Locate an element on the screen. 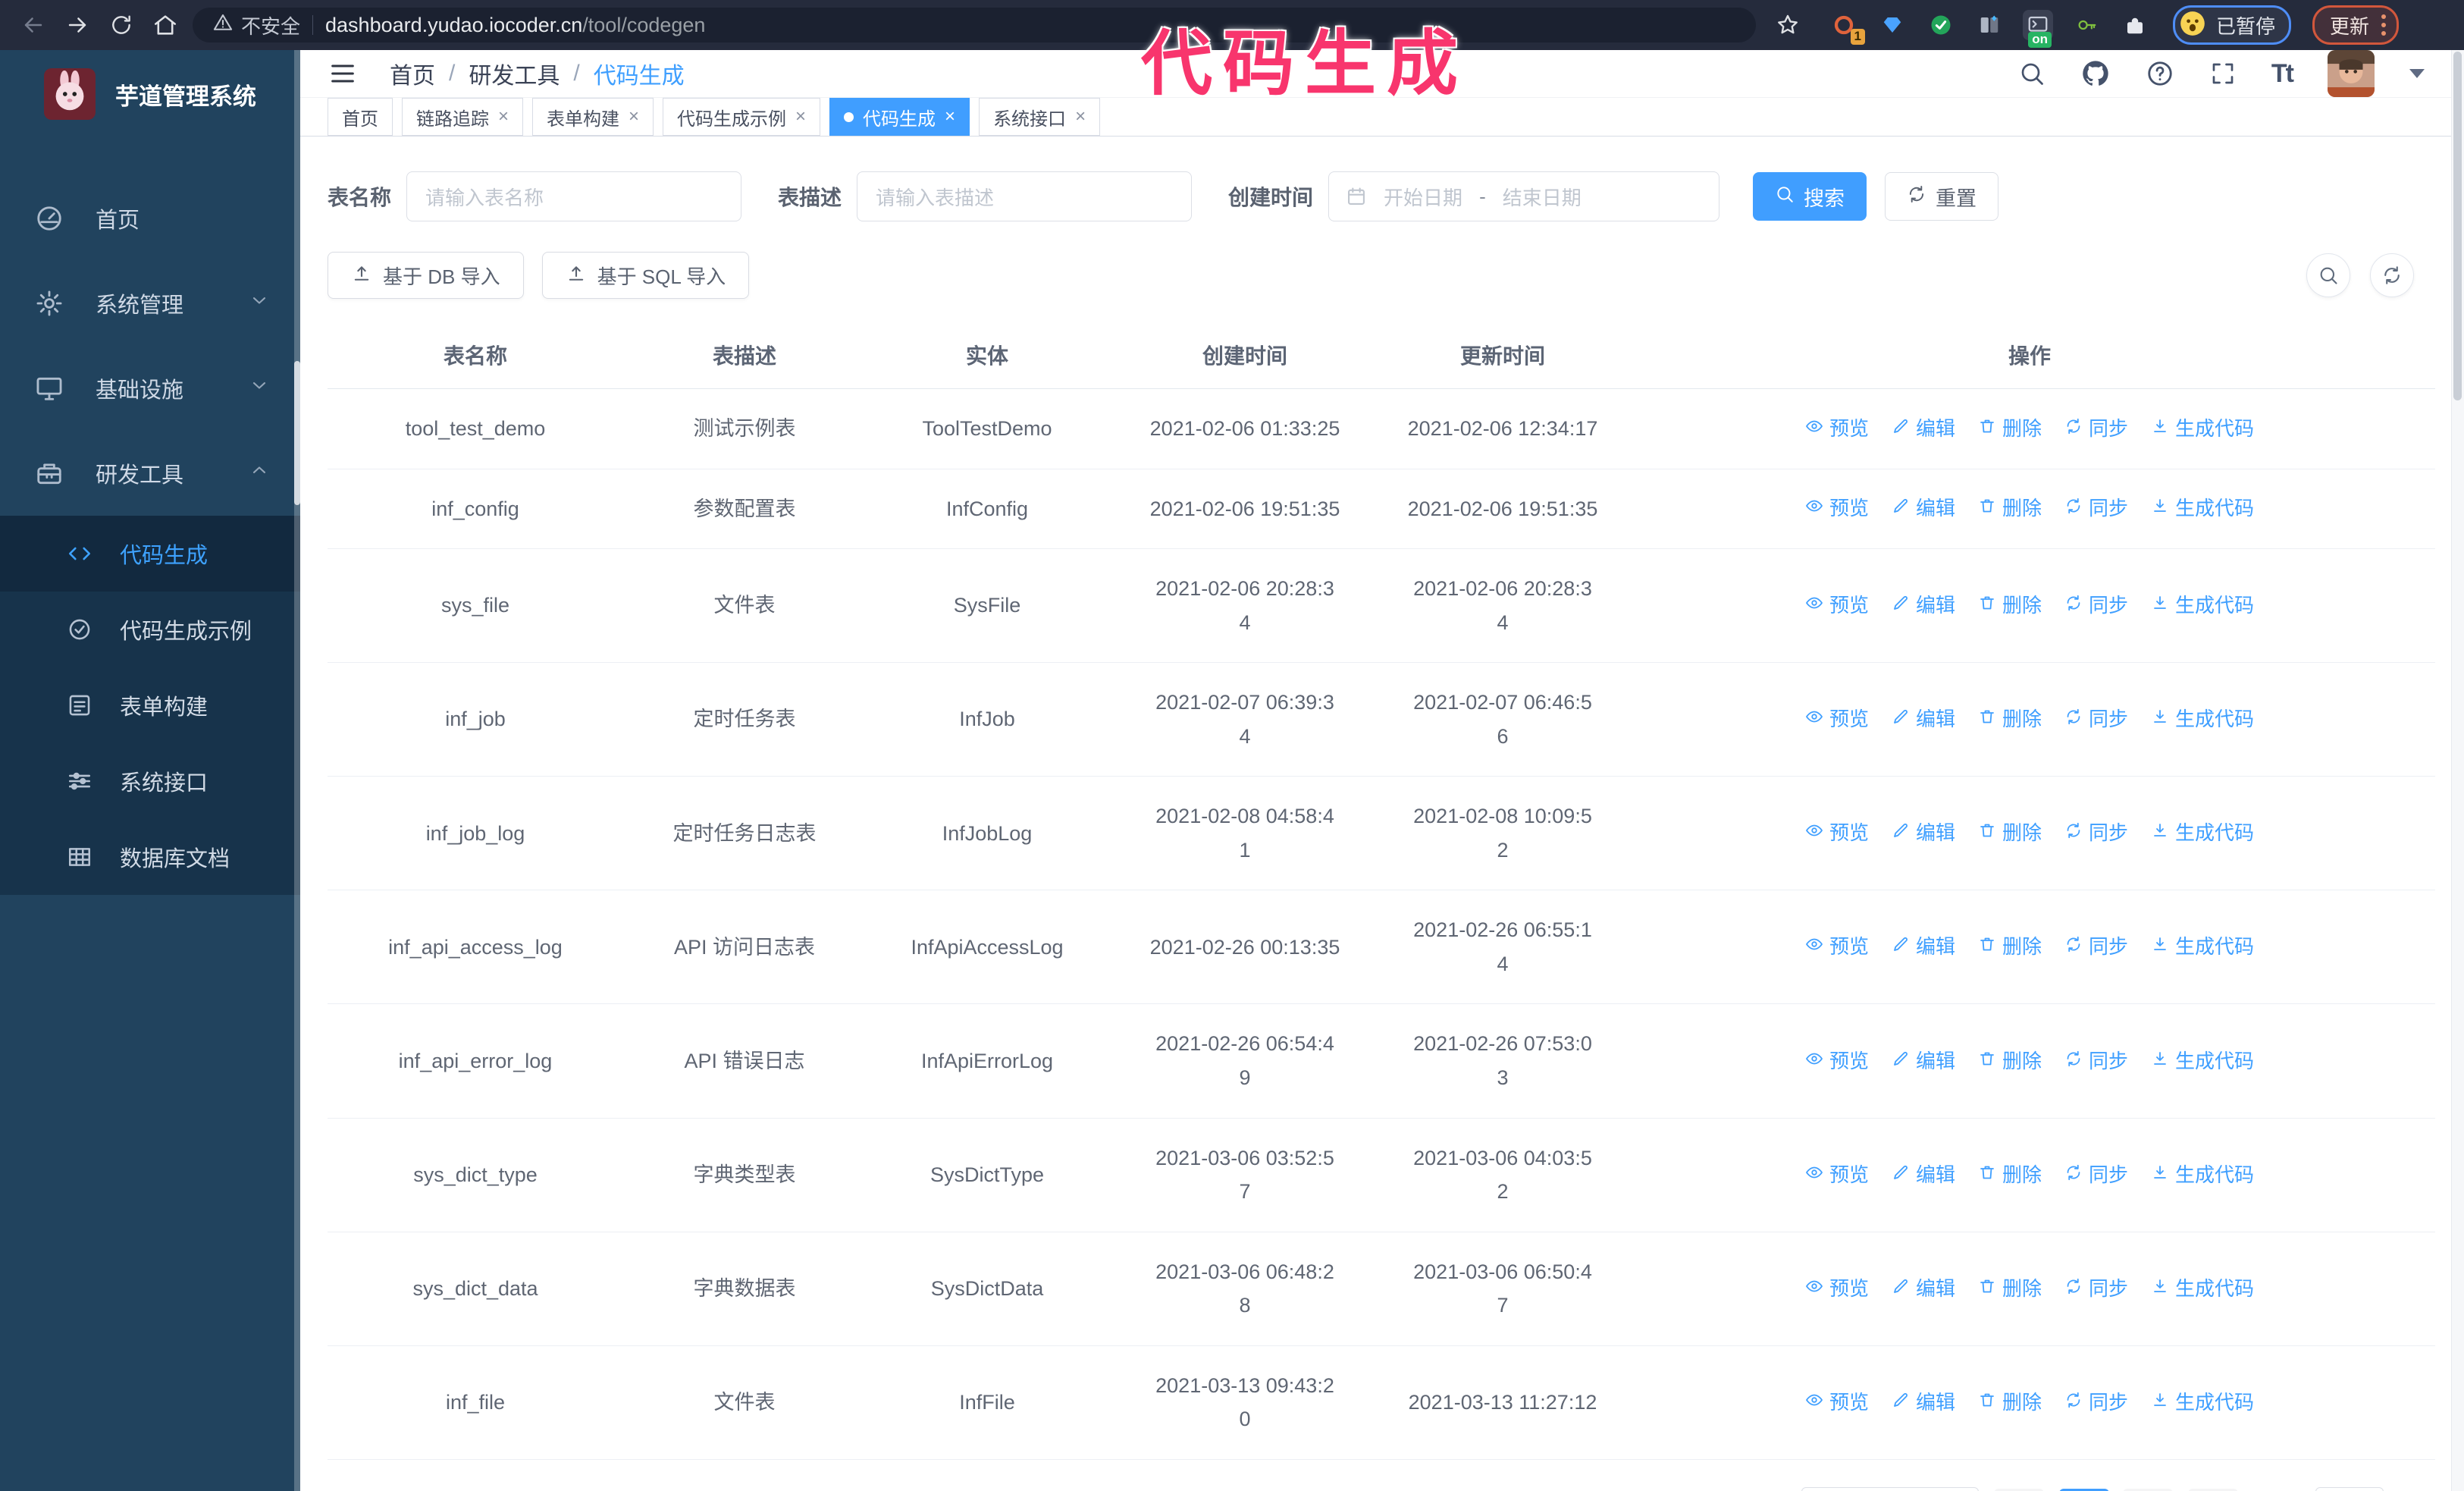 The image size is (2464, 1491). sidebar-item-1: 首页 is located at coordinates (150, 218).